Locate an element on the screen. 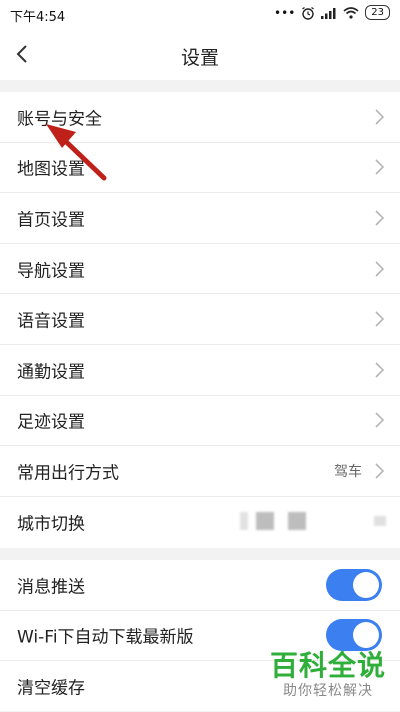 The image size is (400, 712). row-label: 常用出行方式 is located at coordinates (68, 473).